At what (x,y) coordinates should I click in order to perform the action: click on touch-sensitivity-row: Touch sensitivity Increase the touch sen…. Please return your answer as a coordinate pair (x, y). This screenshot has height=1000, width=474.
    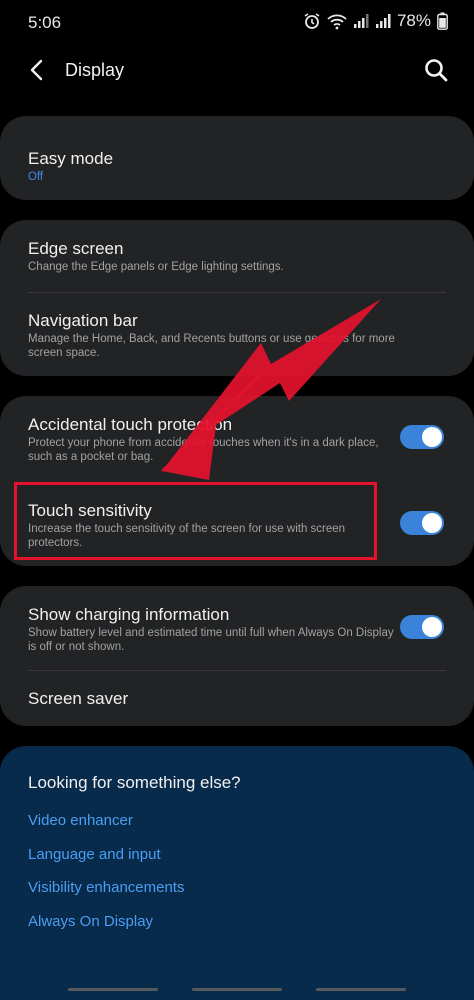
    Looking at the image, I should click on (237, 524).